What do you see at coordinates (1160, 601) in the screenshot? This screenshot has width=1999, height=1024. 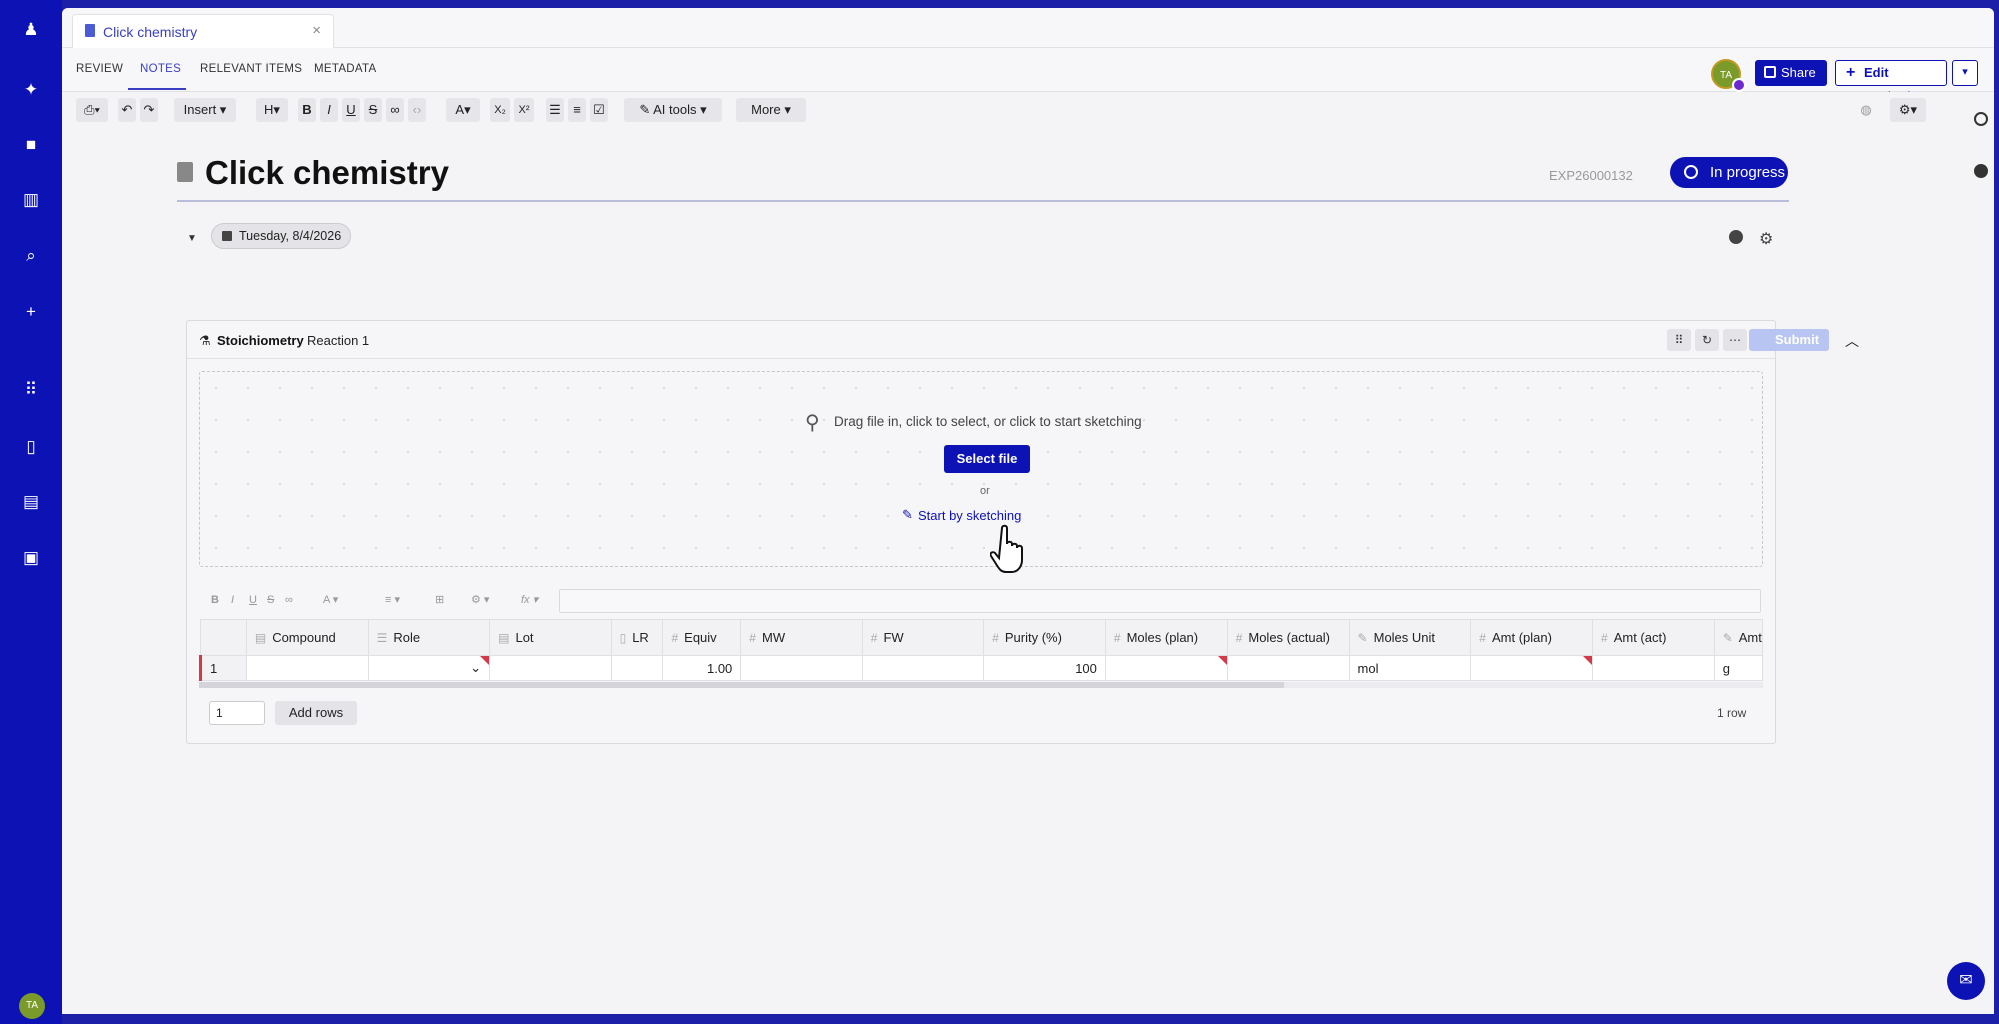 I see `formula-input` at bounding box center [1160, 601].